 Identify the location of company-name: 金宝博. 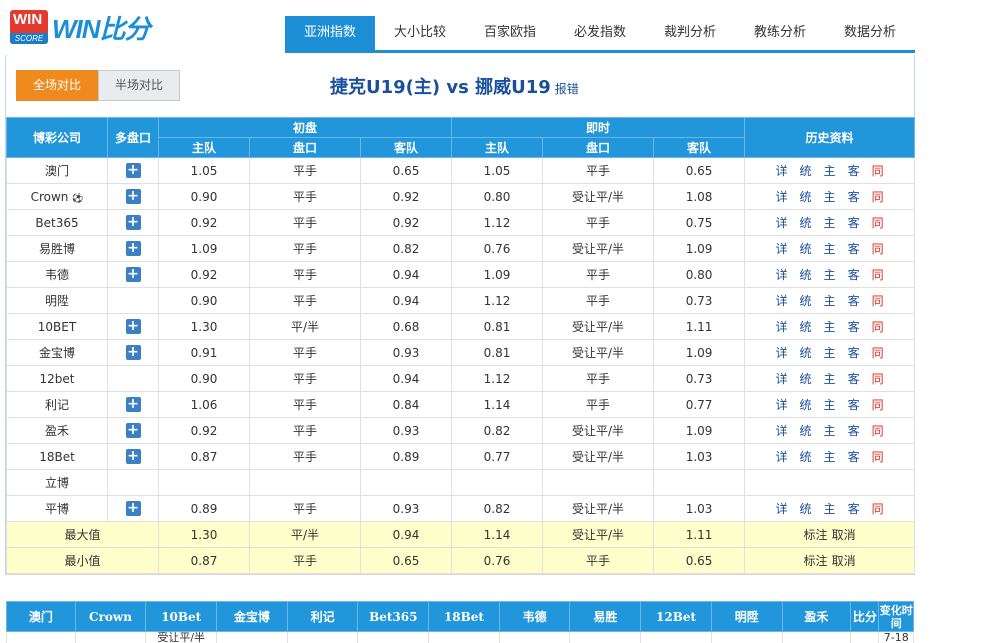
(57, 352).